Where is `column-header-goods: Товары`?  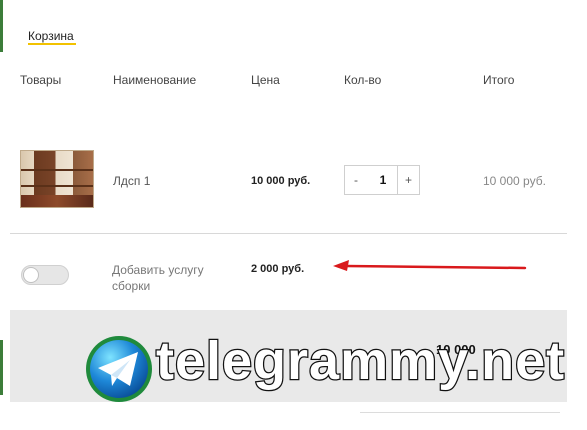 column-header-goods: Товары is located at coordinates (41, 80).